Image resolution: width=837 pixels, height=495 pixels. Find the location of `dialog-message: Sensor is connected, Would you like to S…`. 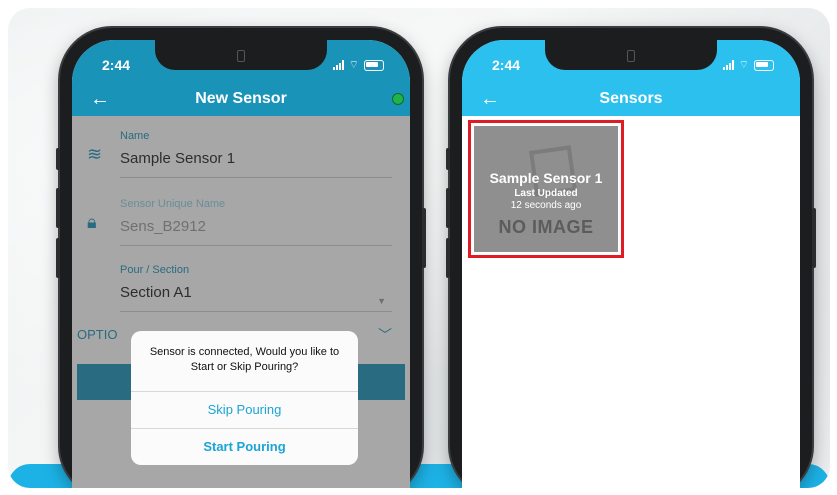

dialog-message: Sensor is connected, Would you like to S… is located at coordinates (244, 359).